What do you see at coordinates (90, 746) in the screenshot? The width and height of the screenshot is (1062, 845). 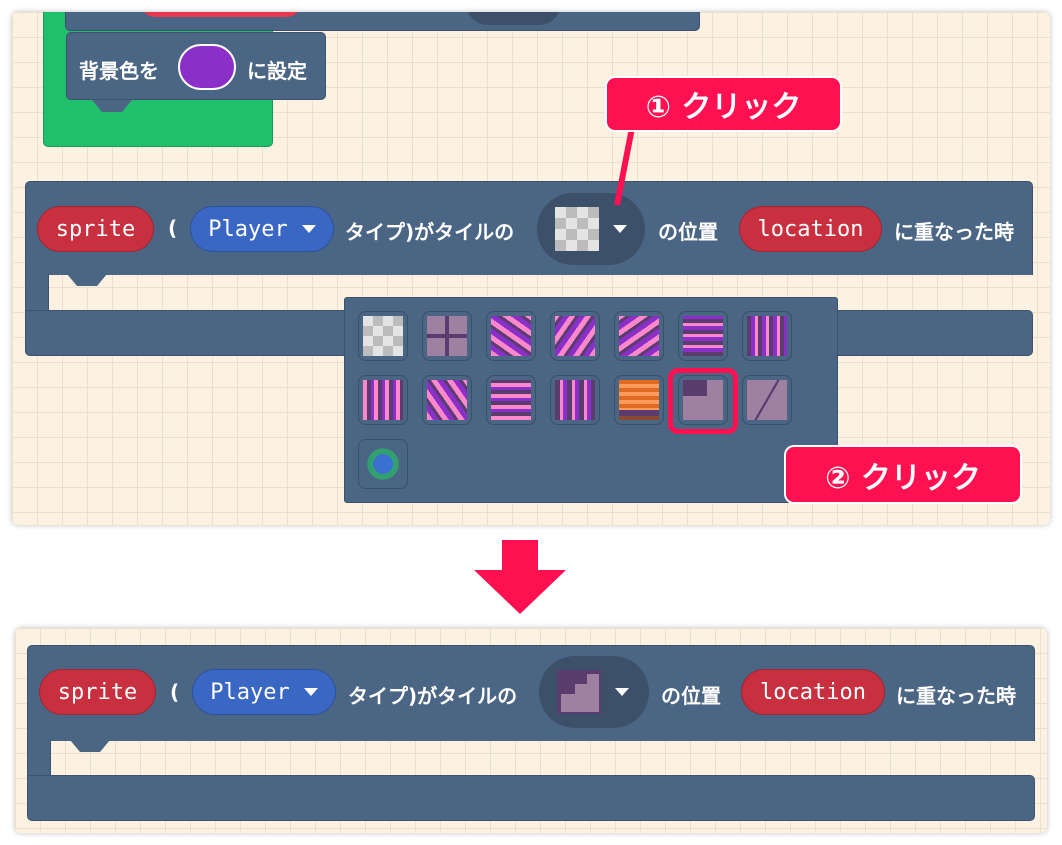 I see `statement-notch` at bounding box center [90, 746].